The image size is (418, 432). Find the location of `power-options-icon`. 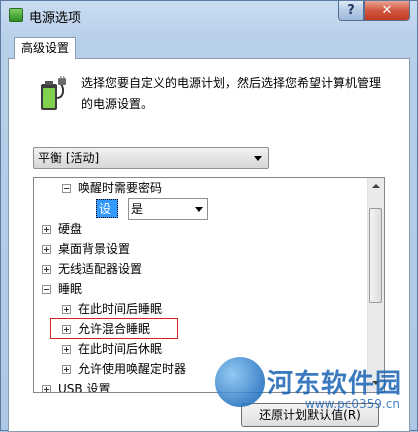

power-options-icon is located at coordinates (16, 15).